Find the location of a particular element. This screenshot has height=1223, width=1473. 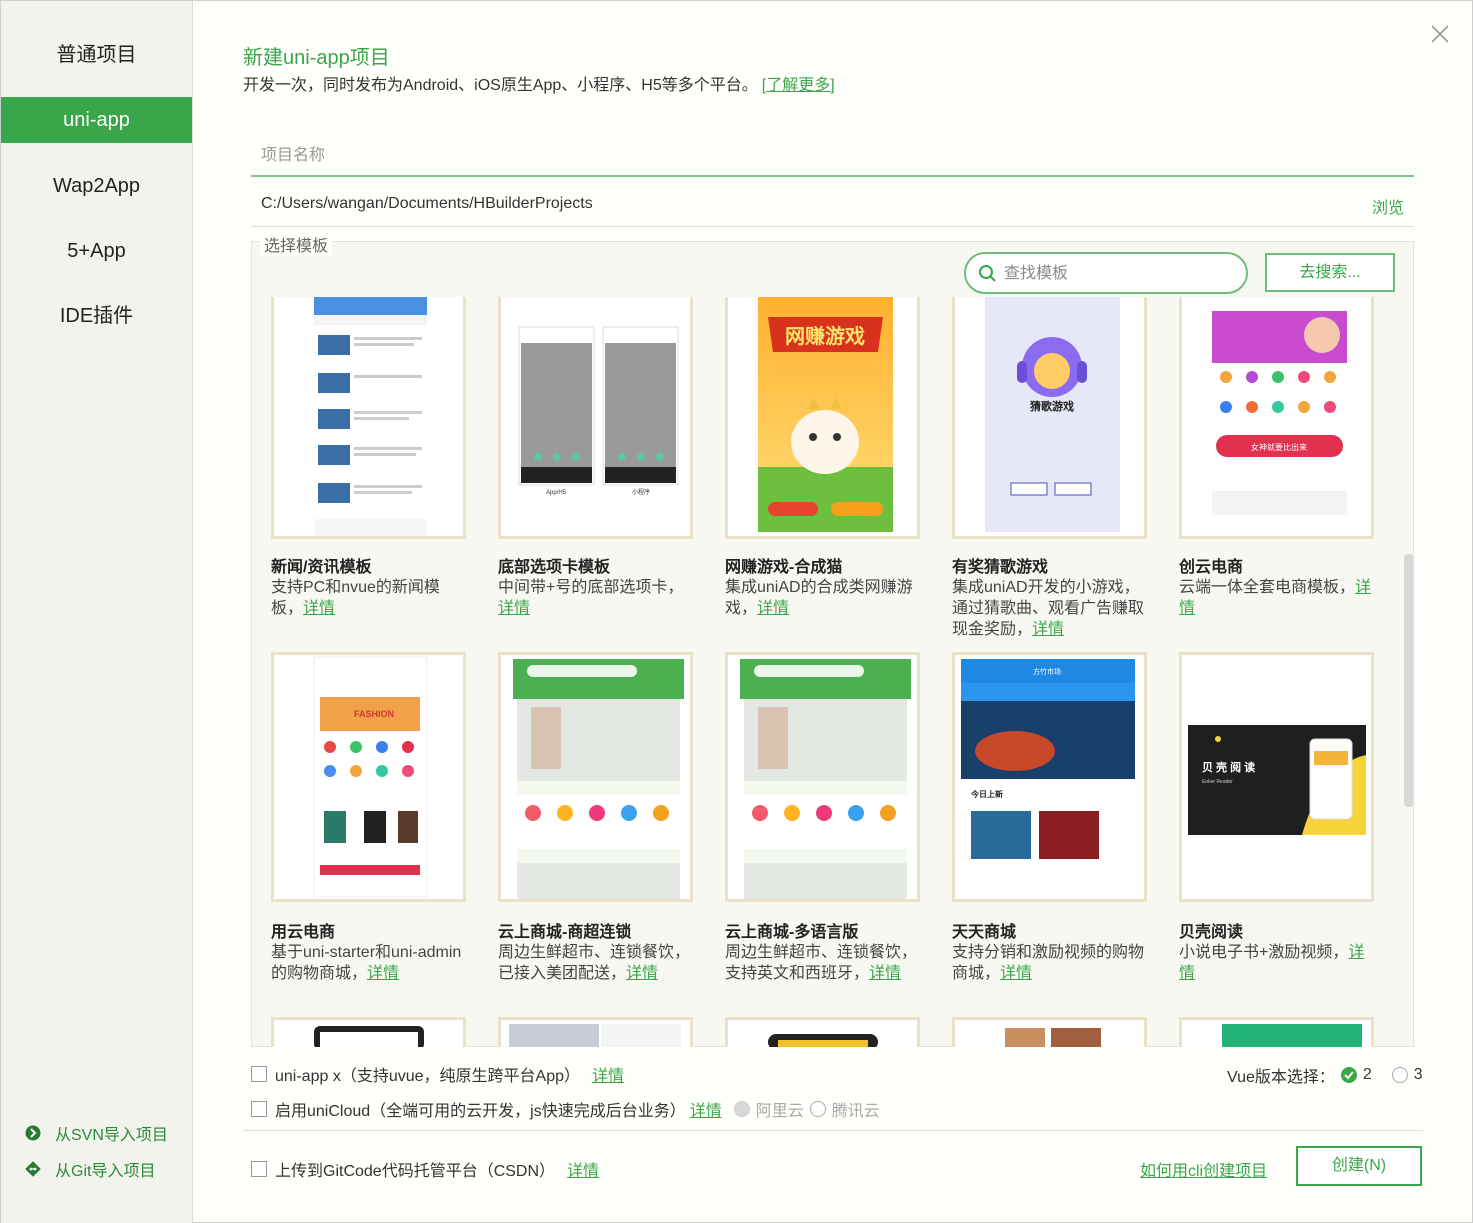

gitcode-checkbox is located at coordinates (259, 1169).